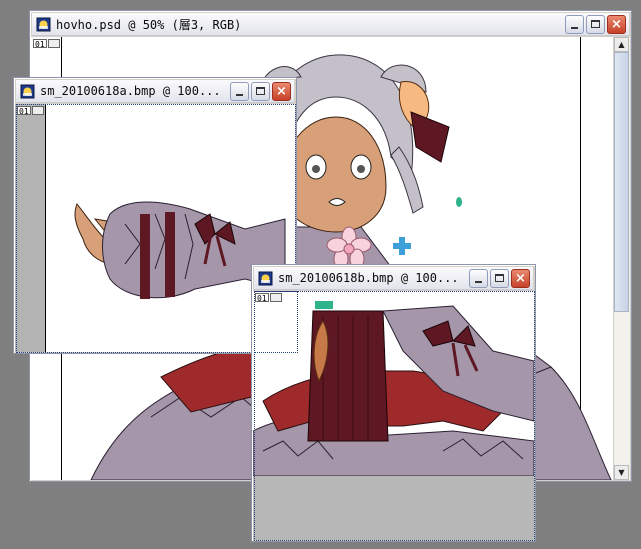 This screenshot has width=641, height=549. What do you see at coordinates (330, 24) in the screenshot?
I see `main-titlebar: hovho.psd @ 50% (層3, RGB) ×` at bounding box center [330, 24].